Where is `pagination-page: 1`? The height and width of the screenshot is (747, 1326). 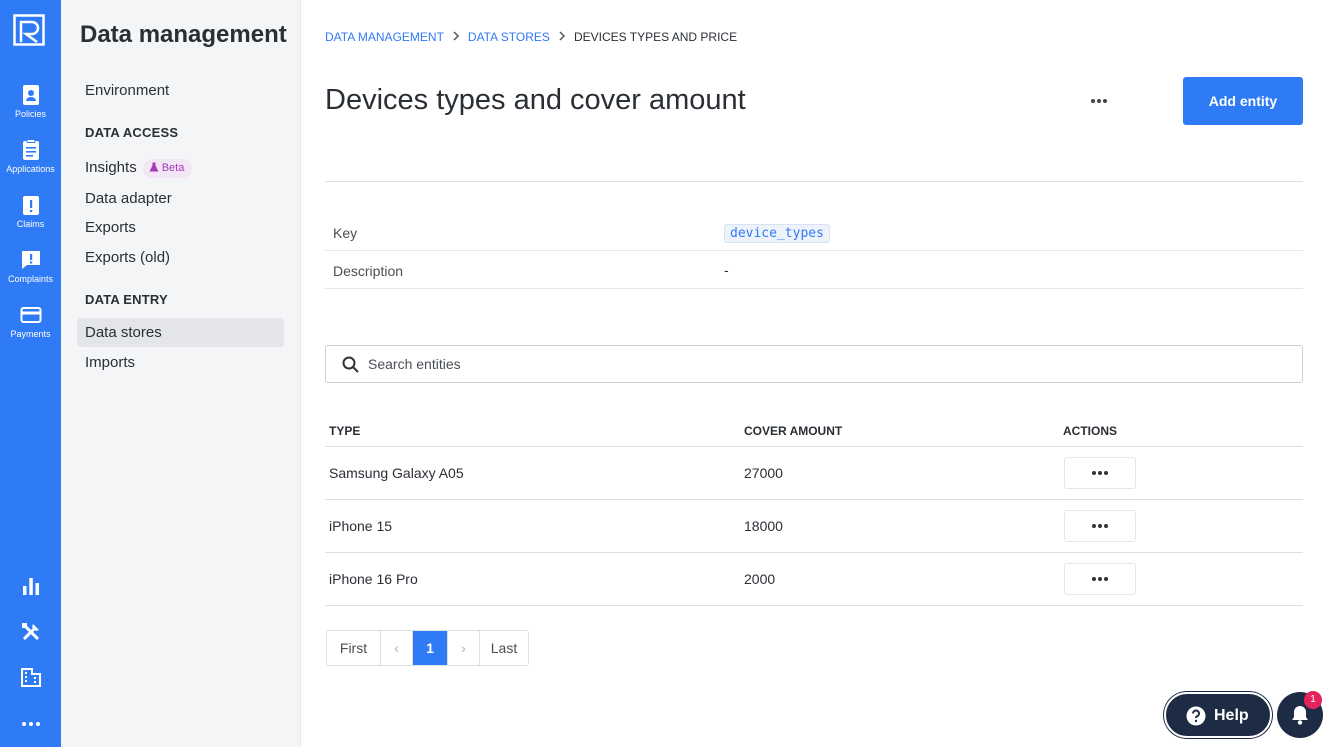 pagination-page: 1 is located at coordinates (430, 648).